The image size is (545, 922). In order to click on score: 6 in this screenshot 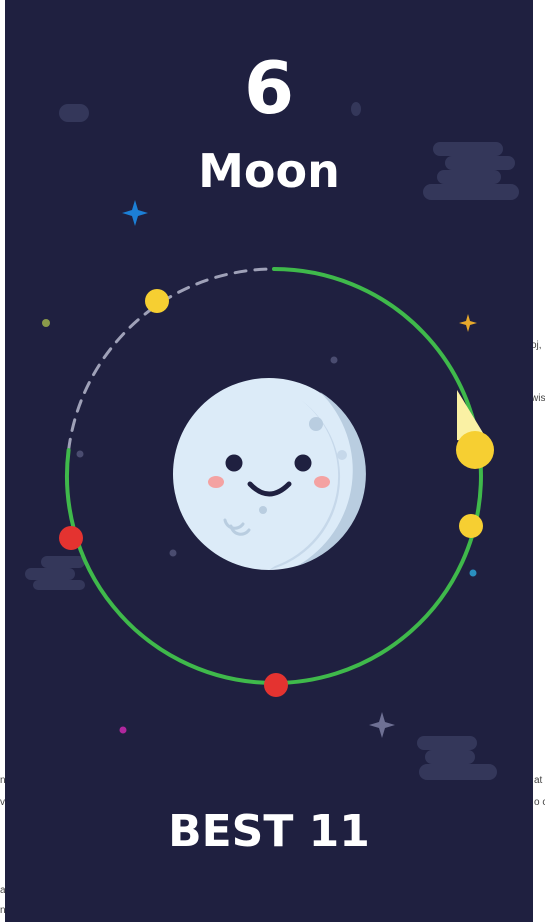, I will do `click(269, 88)`.